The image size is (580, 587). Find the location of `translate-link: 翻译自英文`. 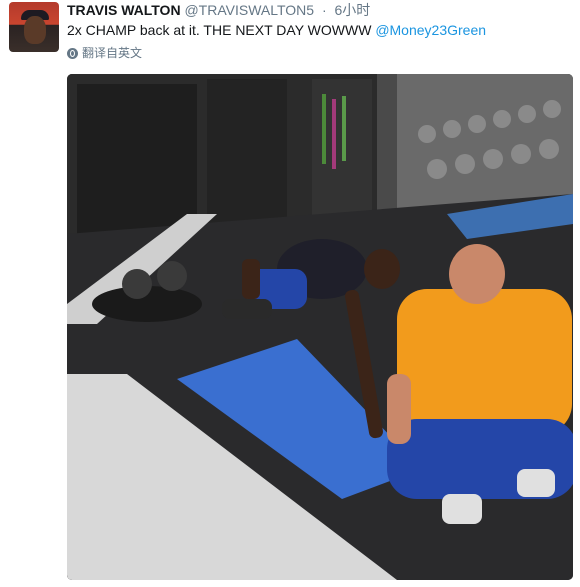

translate-link: 翻译自英文 is located at coordinates (104, 53).